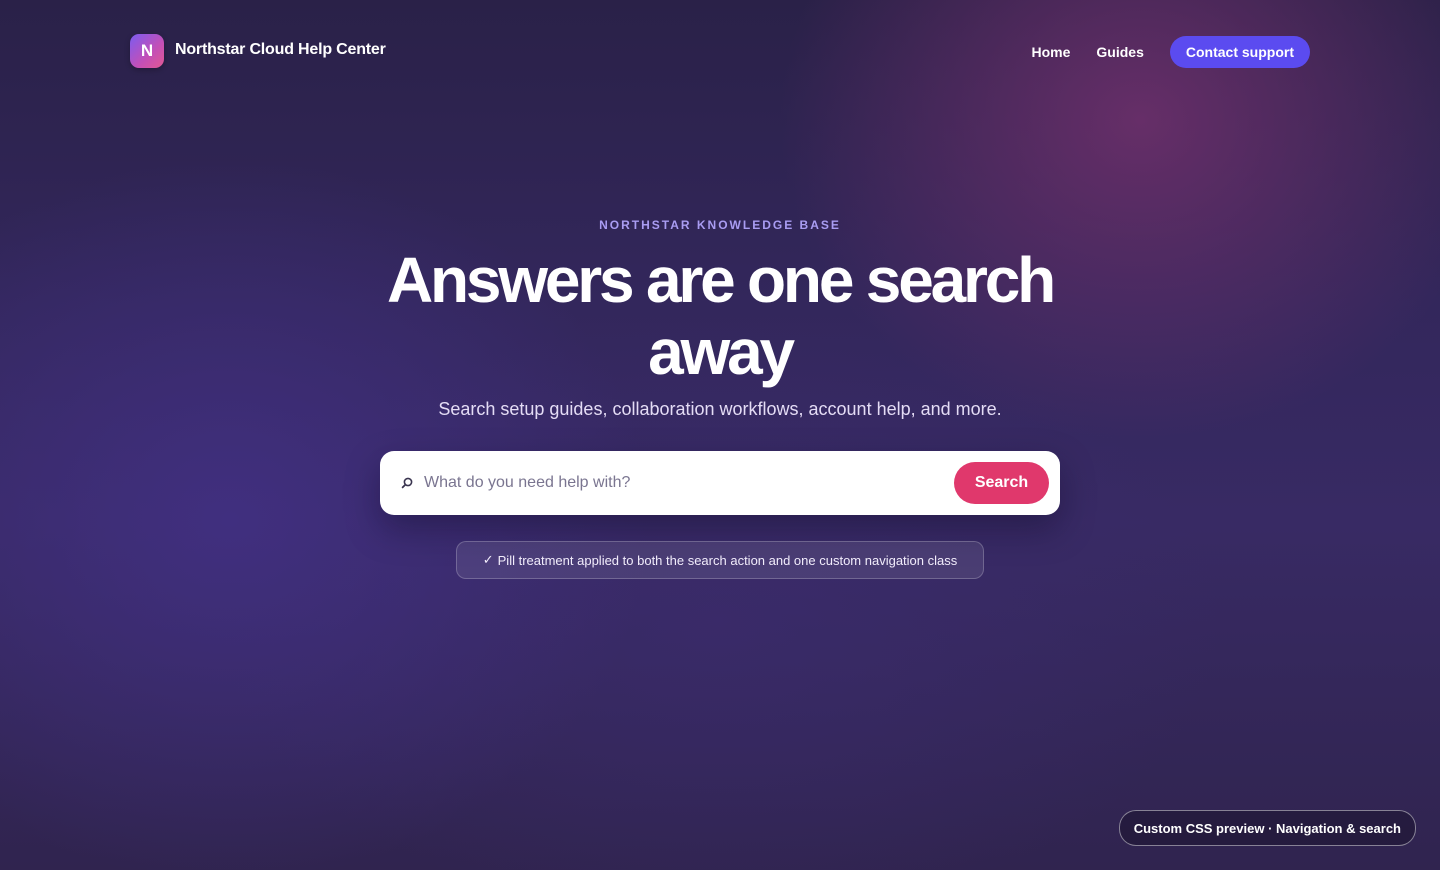 This screenshot has width=1440, height=870. I want to click on preview-badge: Custom CSS preview · Navigation & search, so click(1267, 828).